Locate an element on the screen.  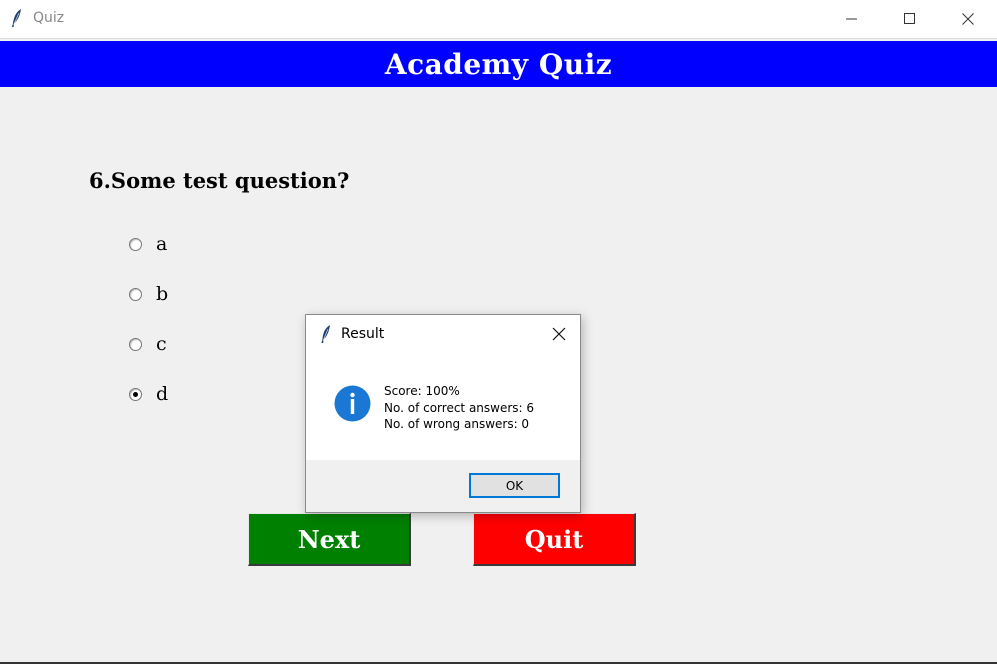
option-label: c is located at coordinates (161, 344).